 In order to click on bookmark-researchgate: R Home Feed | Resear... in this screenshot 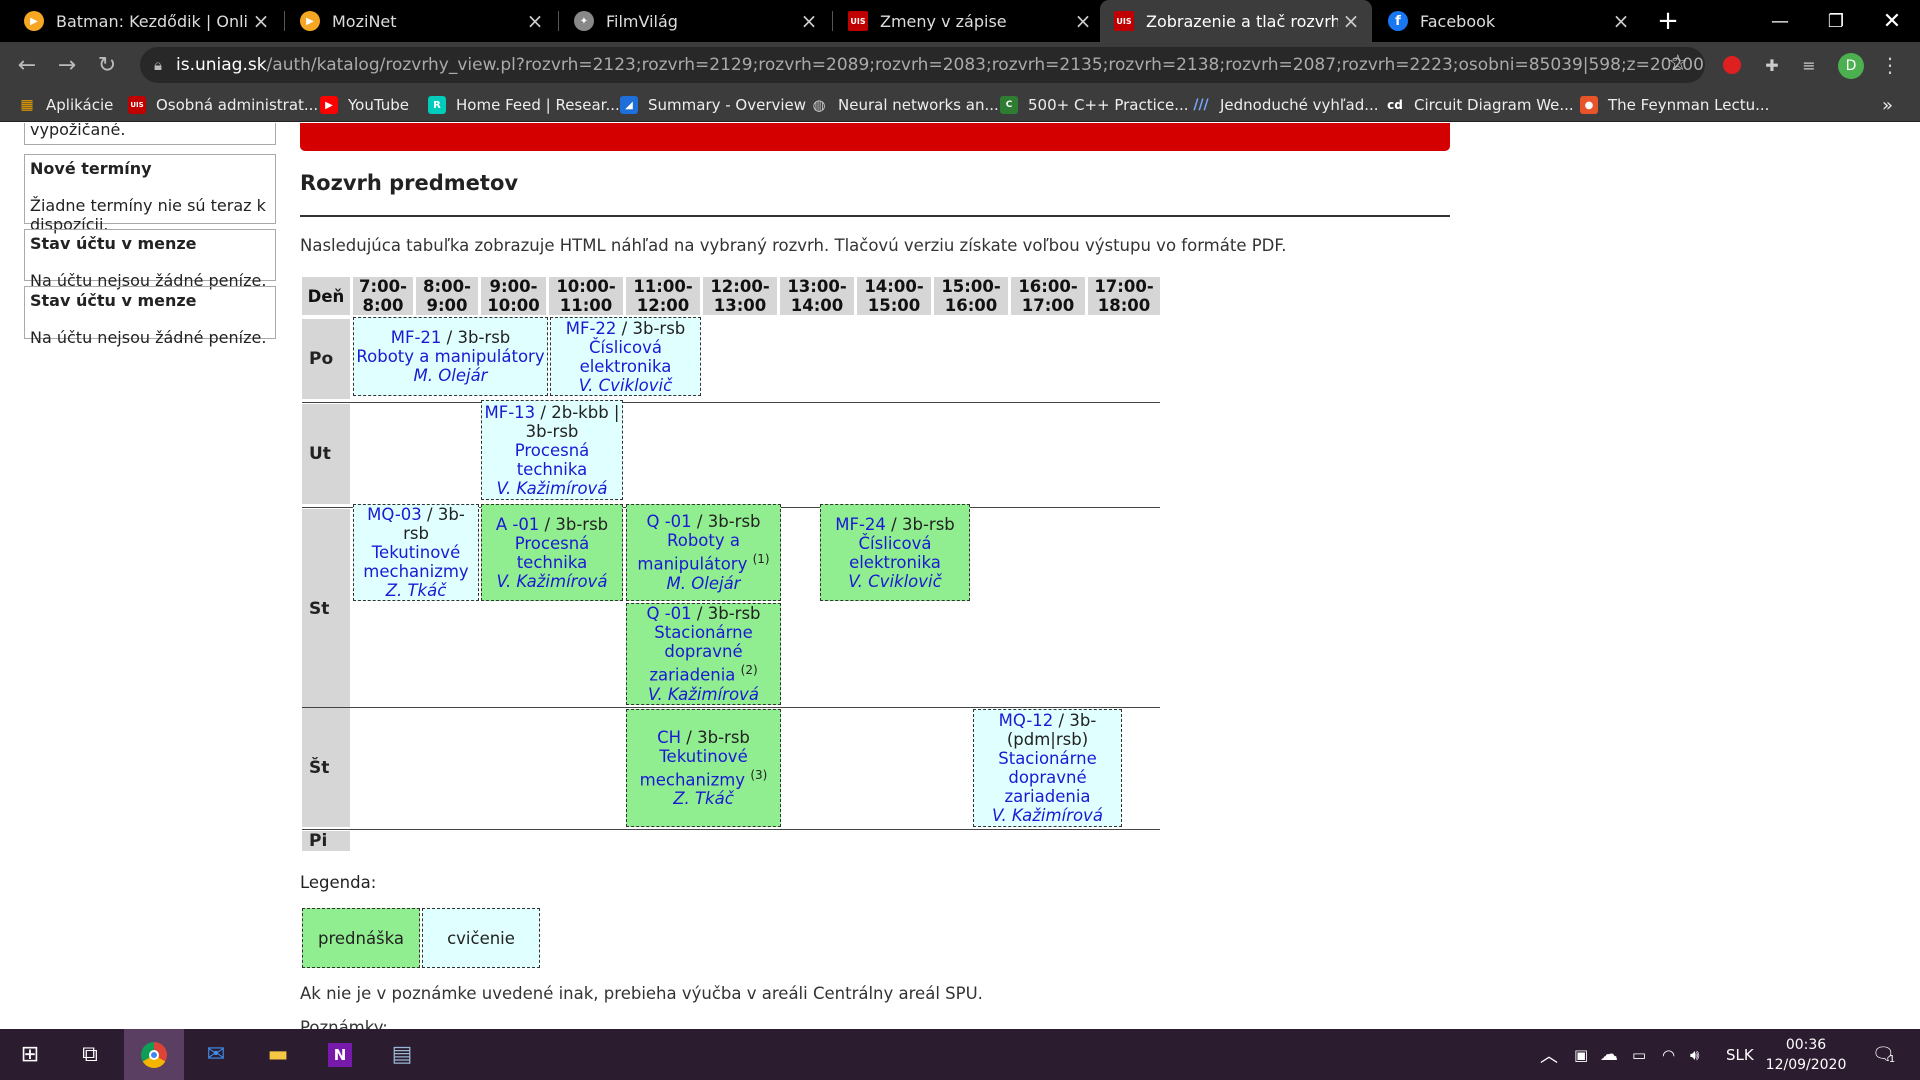, I will do `click(524, 105)`.